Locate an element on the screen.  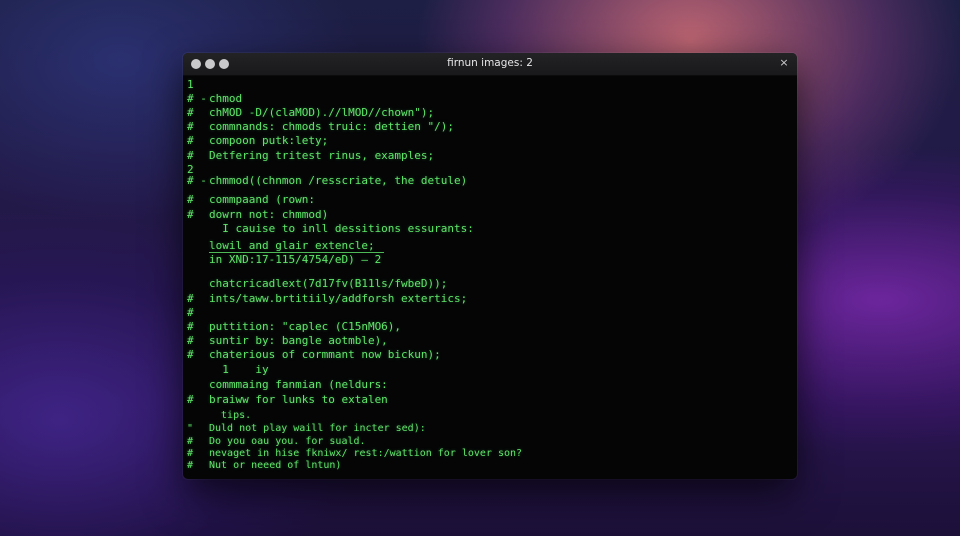
terminal-line: commmaing fanmian (neldurs: is located at coordinates (287, 384).